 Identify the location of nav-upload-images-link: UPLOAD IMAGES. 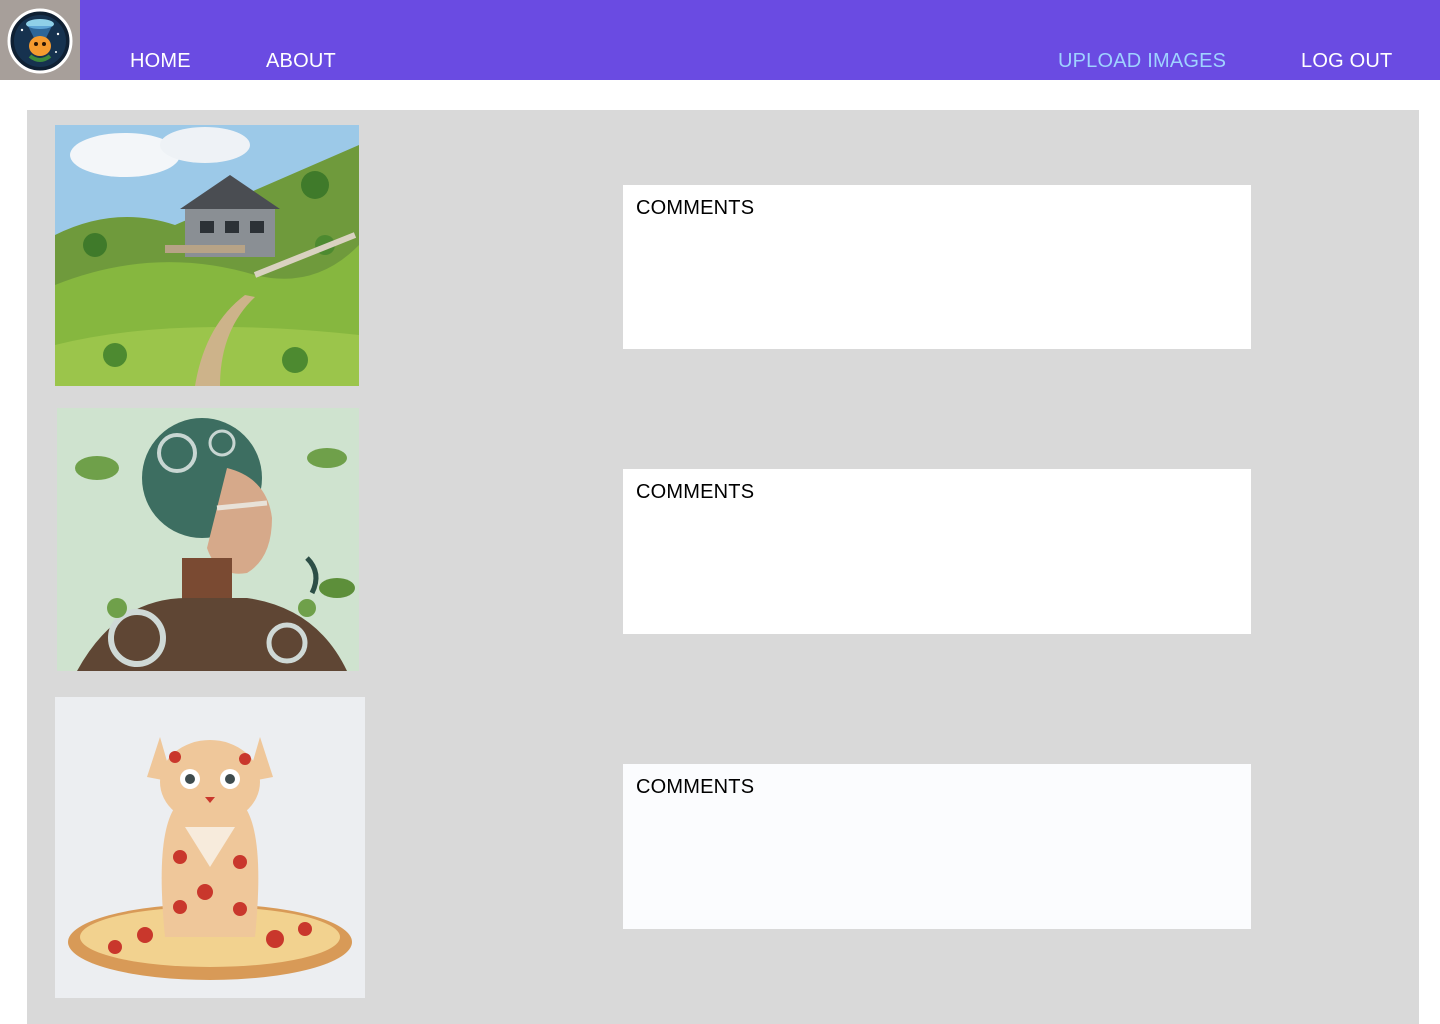
(1142, 61).